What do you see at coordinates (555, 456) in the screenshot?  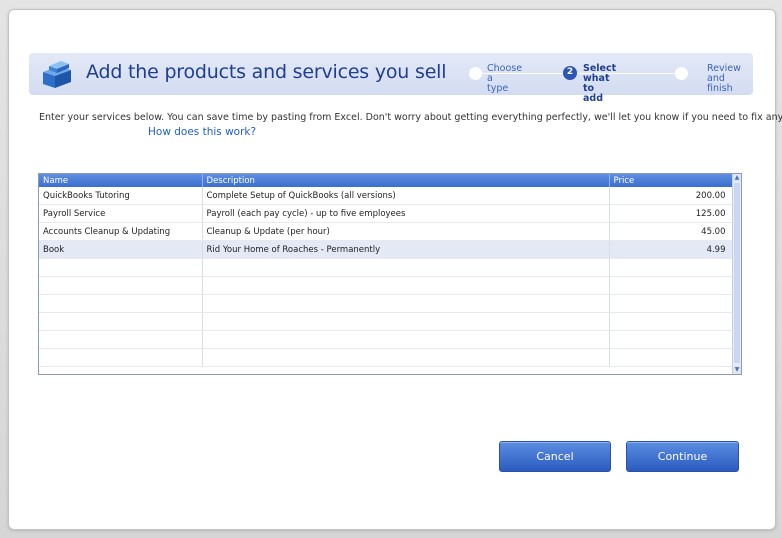 I see `cancel-button: Cancel` at bounding box center [555, 456].